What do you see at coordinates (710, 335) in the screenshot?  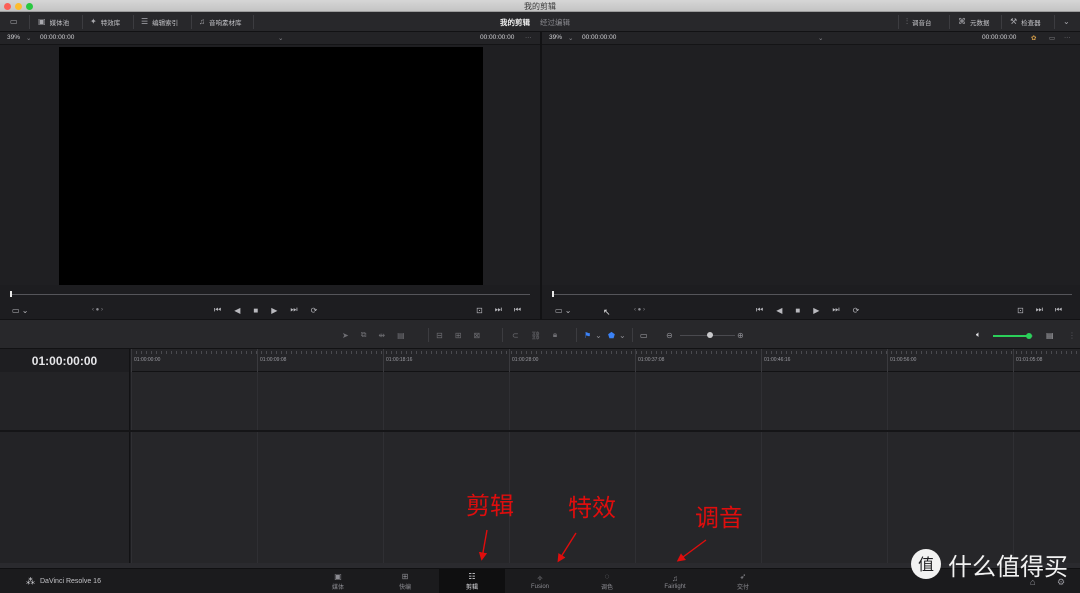 I see `zoom-slider-handle` at bounding box center [710, 335].